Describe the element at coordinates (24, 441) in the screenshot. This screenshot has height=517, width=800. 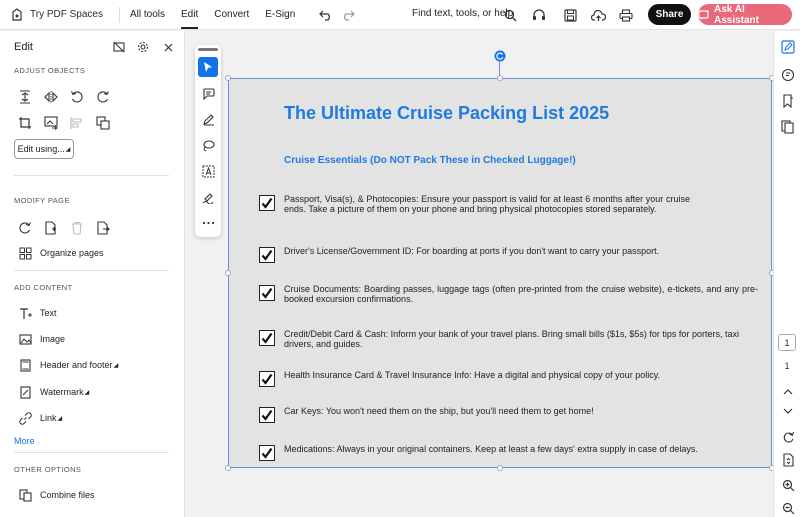
I see `more-link: More` at that location.